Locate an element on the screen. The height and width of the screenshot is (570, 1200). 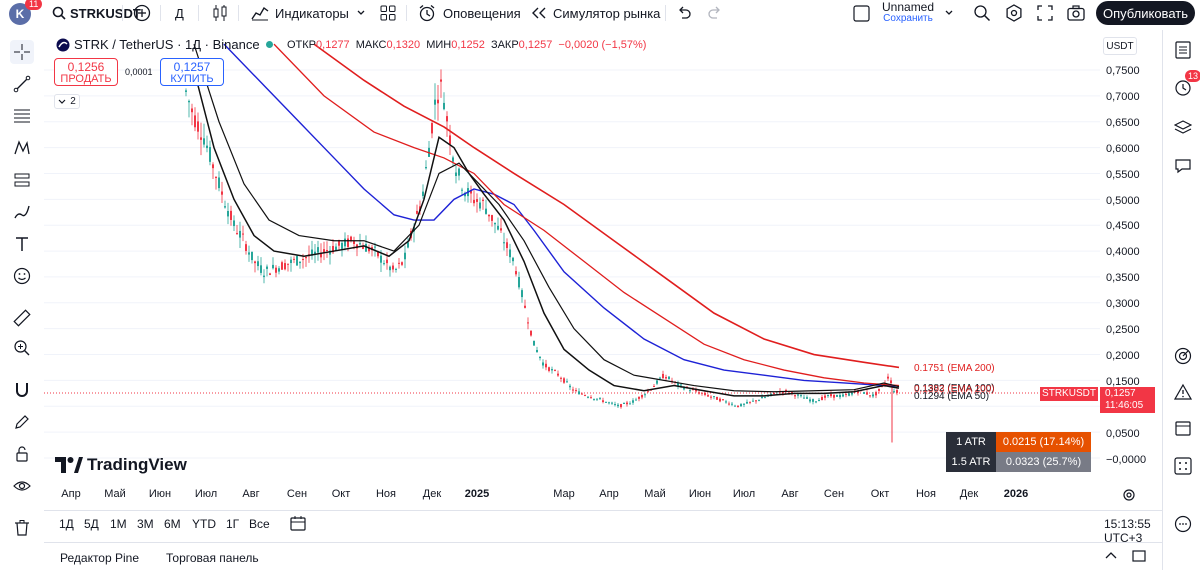
lock-tool is located at coordinates (22, 454).